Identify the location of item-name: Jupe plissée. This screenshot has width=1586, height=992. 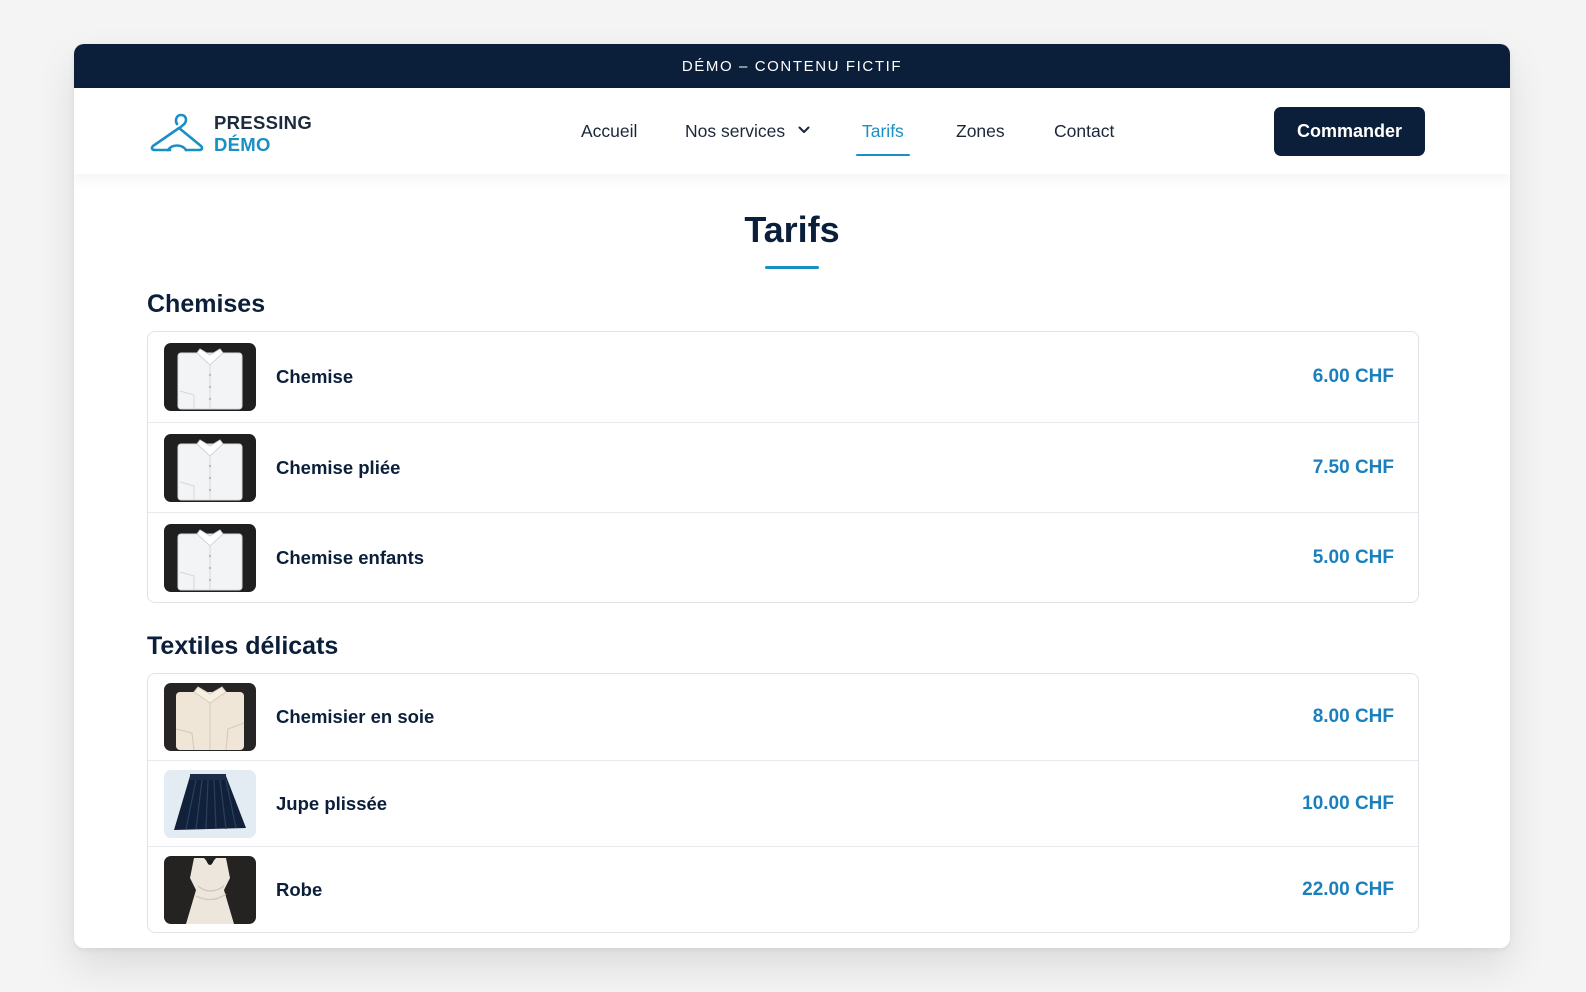
(332, 803).